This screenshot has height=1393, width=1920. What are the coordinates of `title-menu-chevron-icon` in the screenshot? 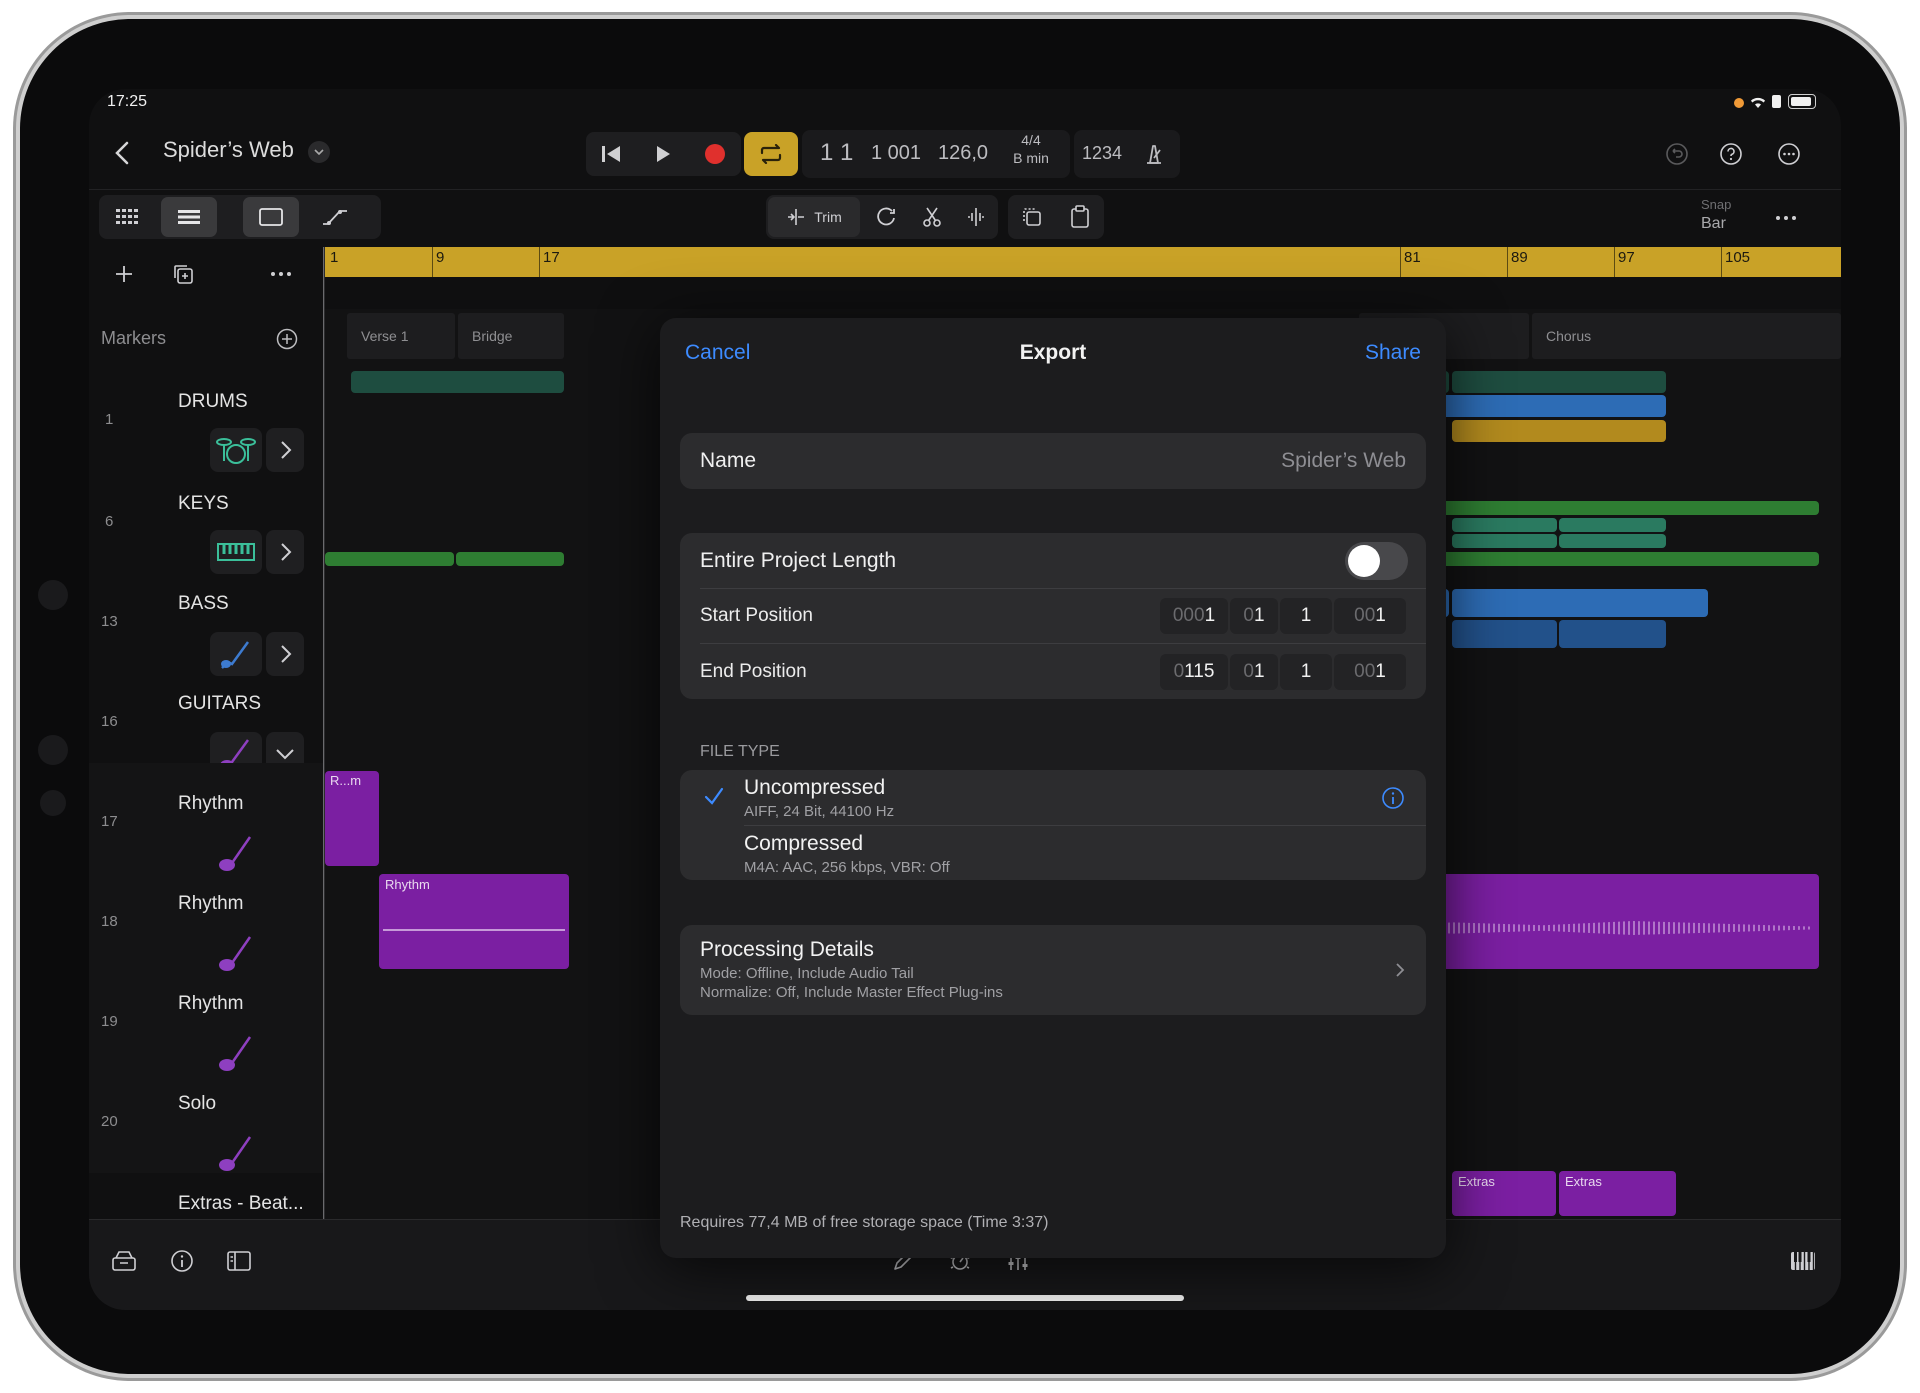 It's located at (319, 152).